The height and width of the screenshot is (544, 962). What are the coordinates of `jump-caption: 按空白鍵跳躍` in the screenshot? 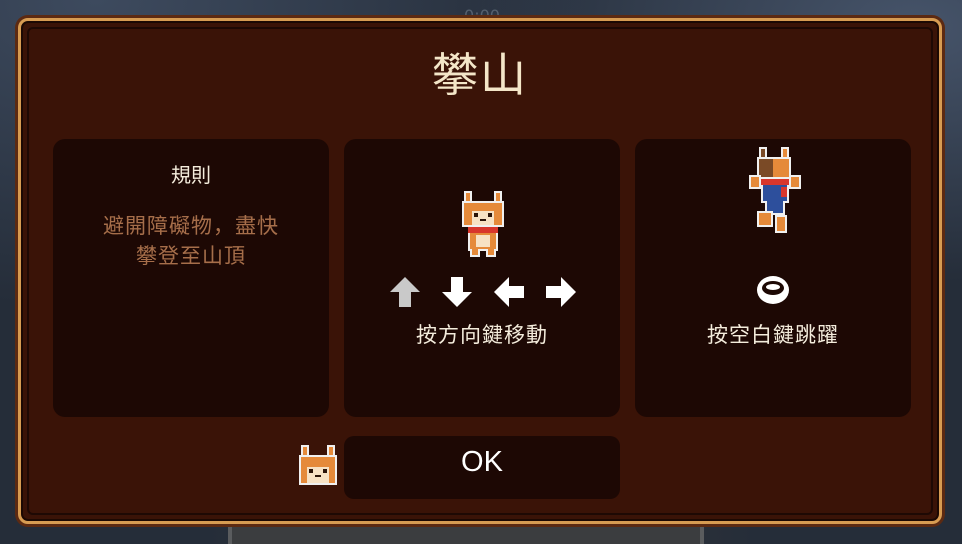 It's located at (773, 335).